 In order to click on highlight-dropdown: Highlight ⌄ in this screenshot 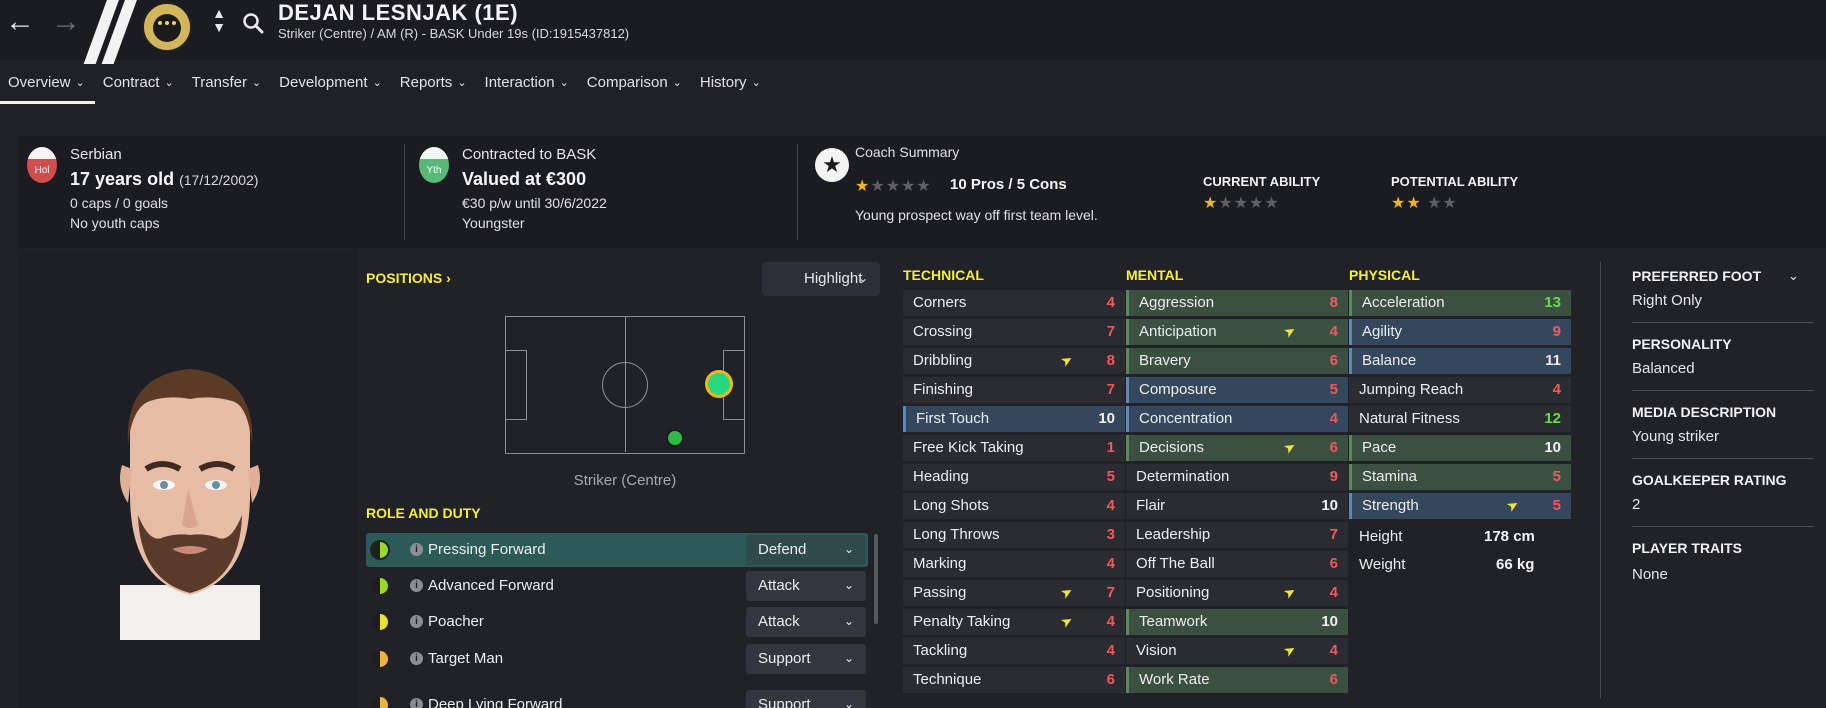, I will do `click(821, 279)`.